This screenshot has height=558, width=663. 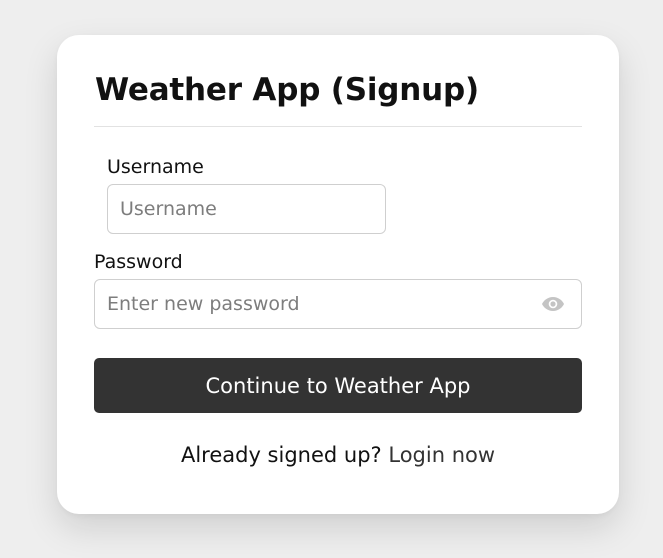 I want to click on title-divider, so click(x=338, y=126).